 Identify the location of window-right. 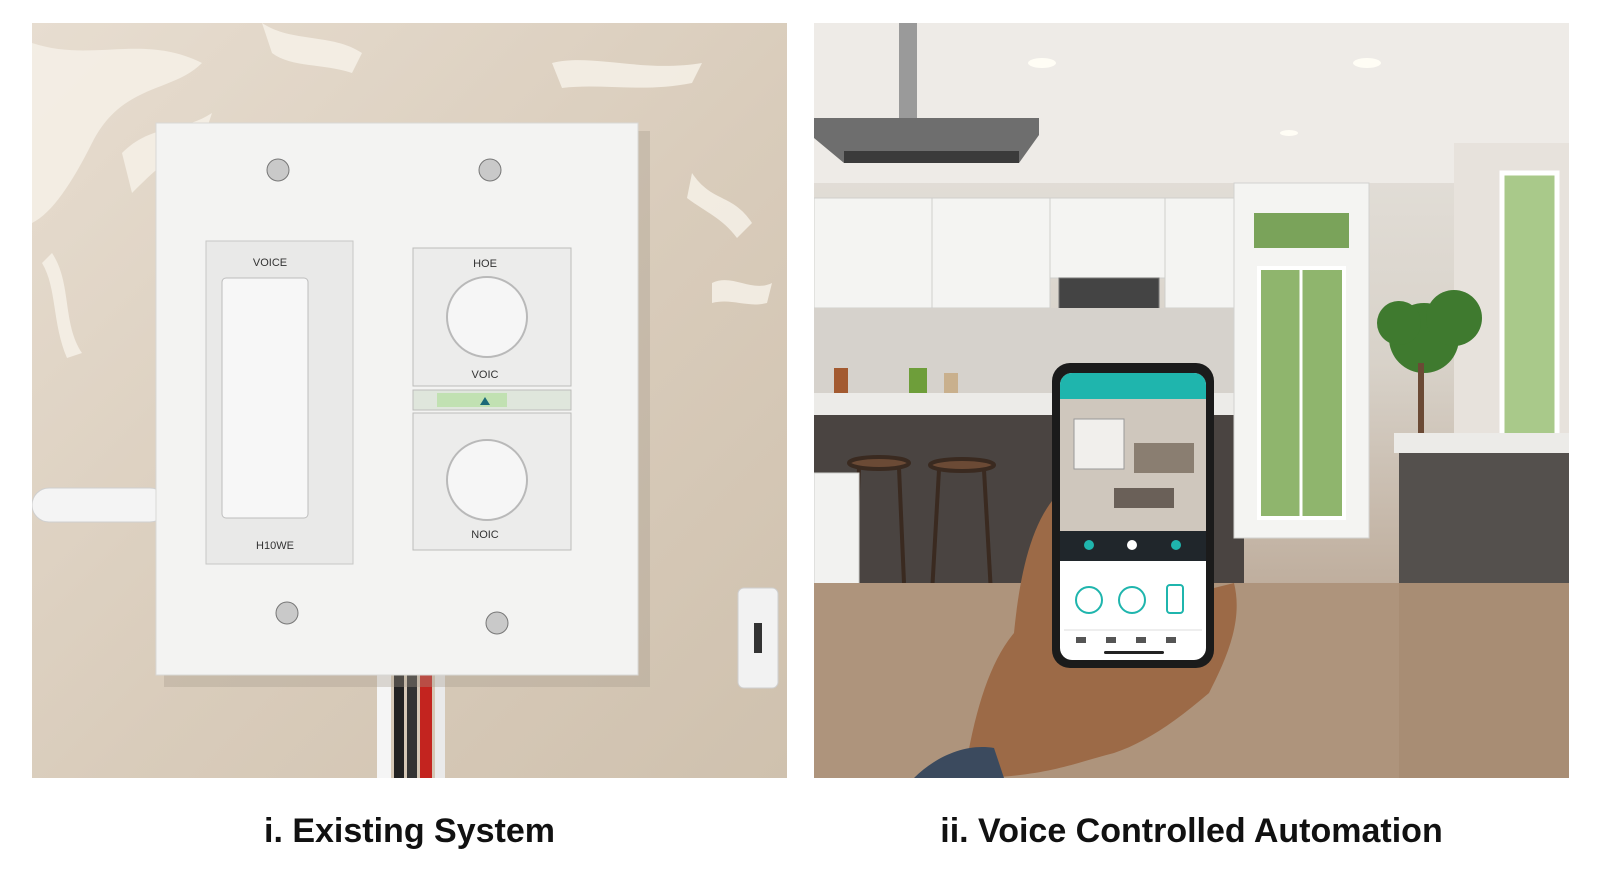
(1529, 308).